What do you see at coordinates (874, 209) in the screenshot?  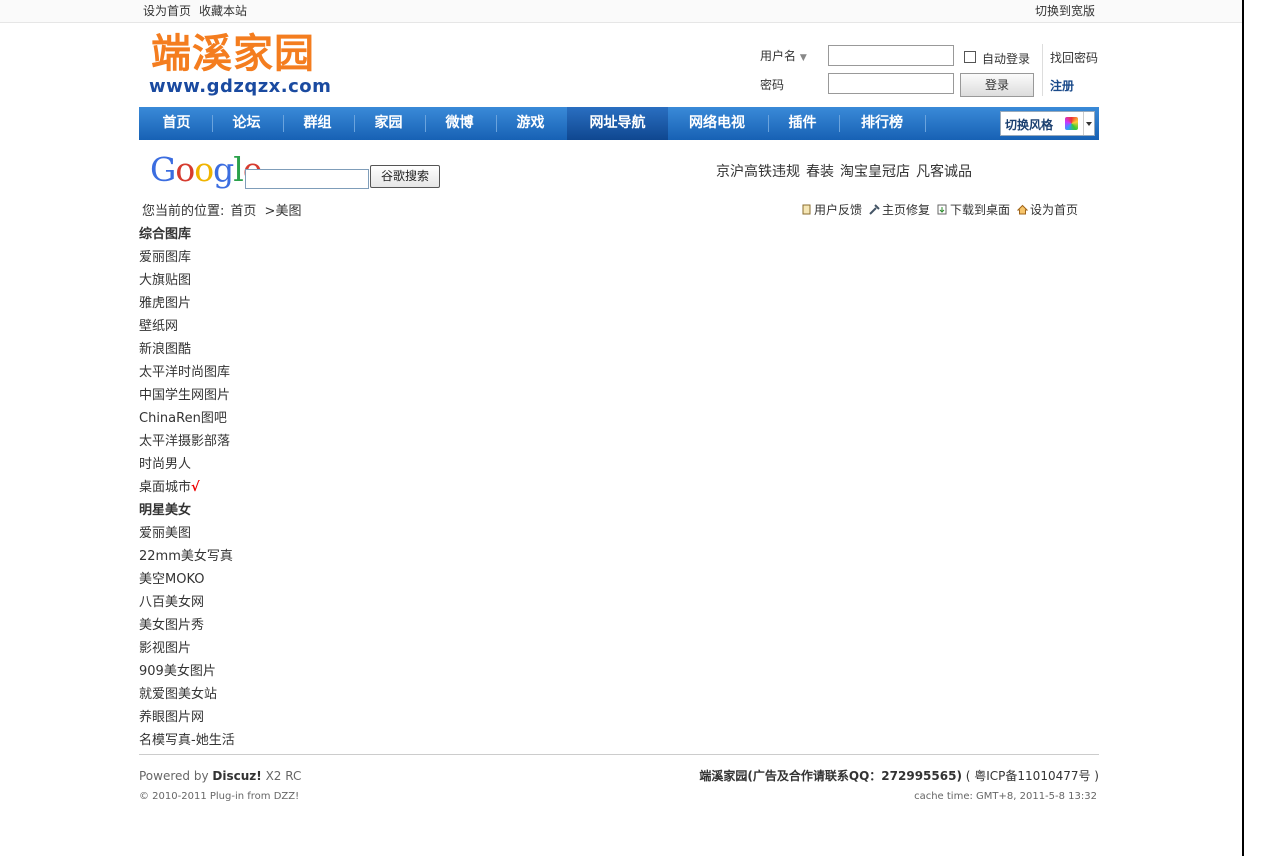 I see `wrench-icon` at bounding box center [874, 209].